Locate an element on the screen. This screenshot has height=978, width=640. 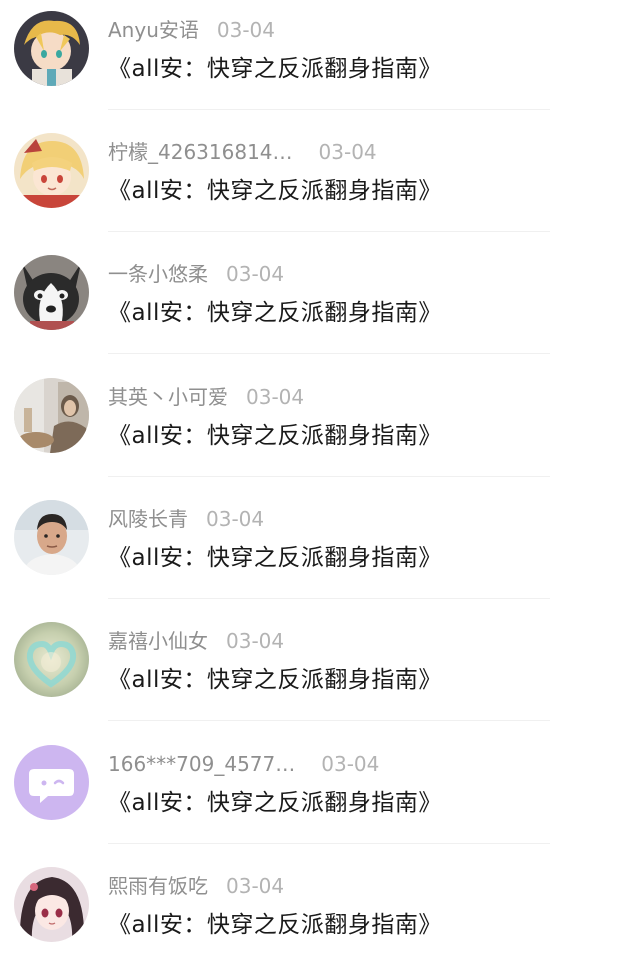
comment-item: 嘉禧小仙女 03-04 《all安：快穿之反派翻身指南》 is located at coordinates (320, 672).